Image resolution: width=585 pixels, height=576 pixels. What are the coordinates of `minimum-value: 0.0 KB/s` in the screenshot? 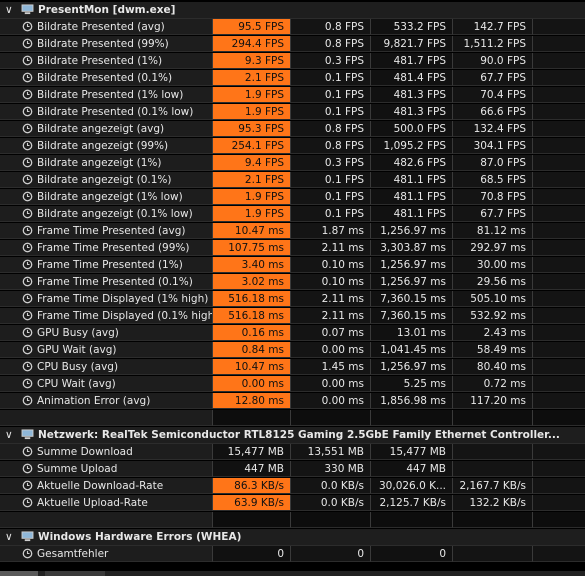 It's located at (331, 503).